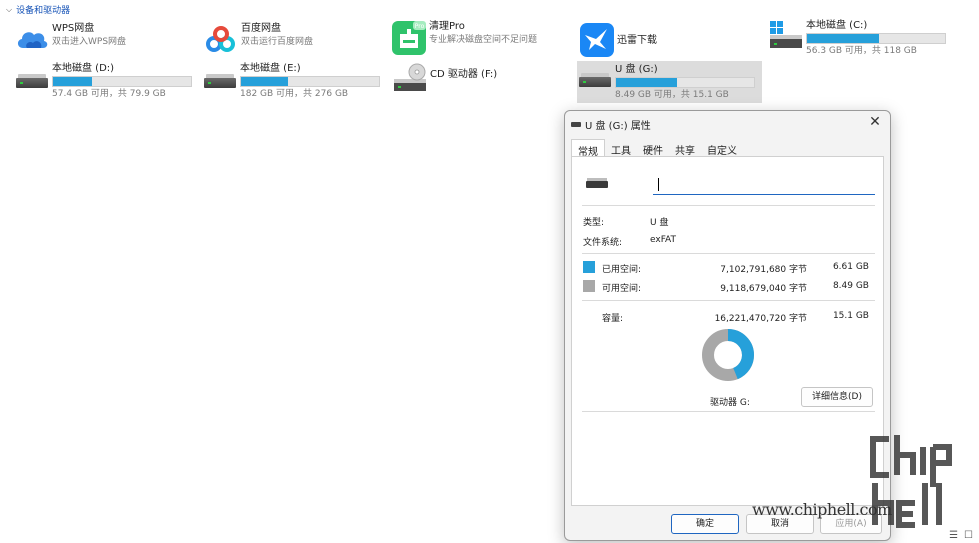  Describe the element at coordinates (589, 286) in the screenshot. I see `free-space-swatch` at that location.